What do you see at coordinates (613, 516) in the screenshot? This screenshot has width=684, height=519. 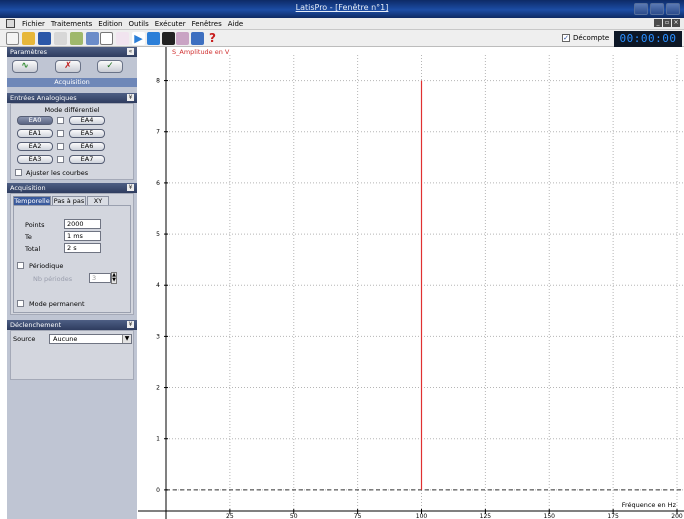 I see `x-tick-label: 175` at bounding box center [613, 516].